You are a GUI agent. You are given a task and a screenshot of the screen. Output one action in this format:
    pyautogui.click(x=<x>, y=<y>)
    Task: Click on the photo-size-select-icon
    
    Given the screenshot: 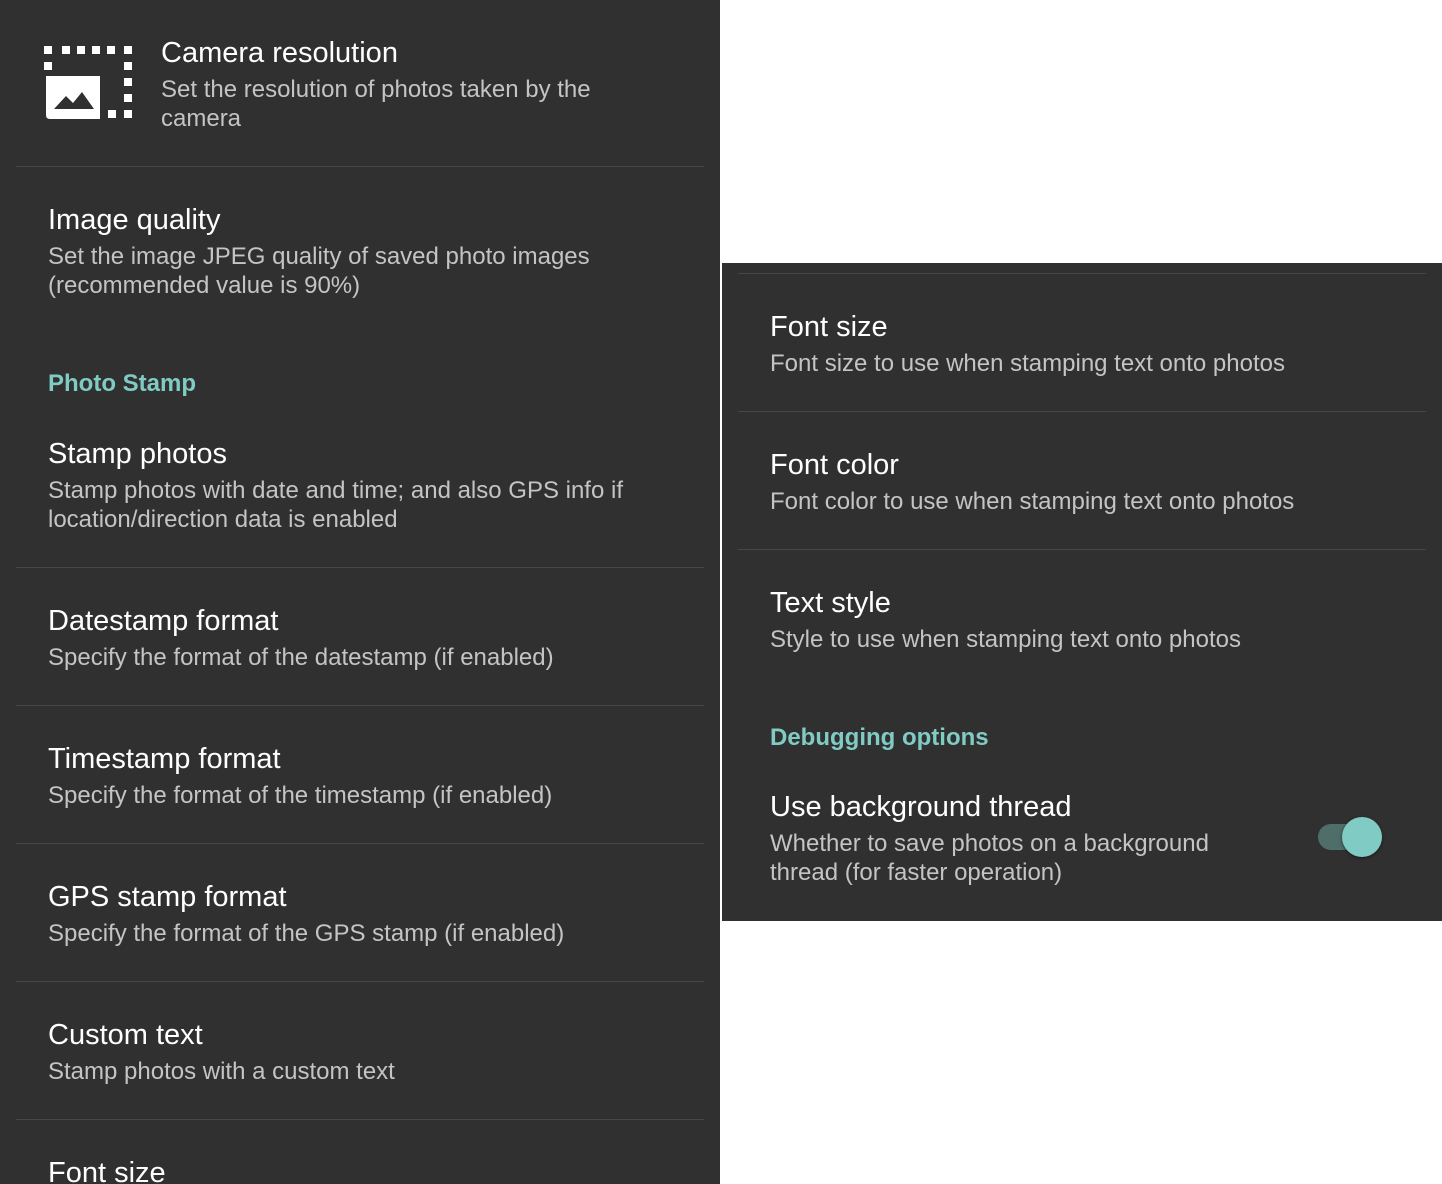 What is the action you would take?
    pyautogui.click(x=88, y=82)
    